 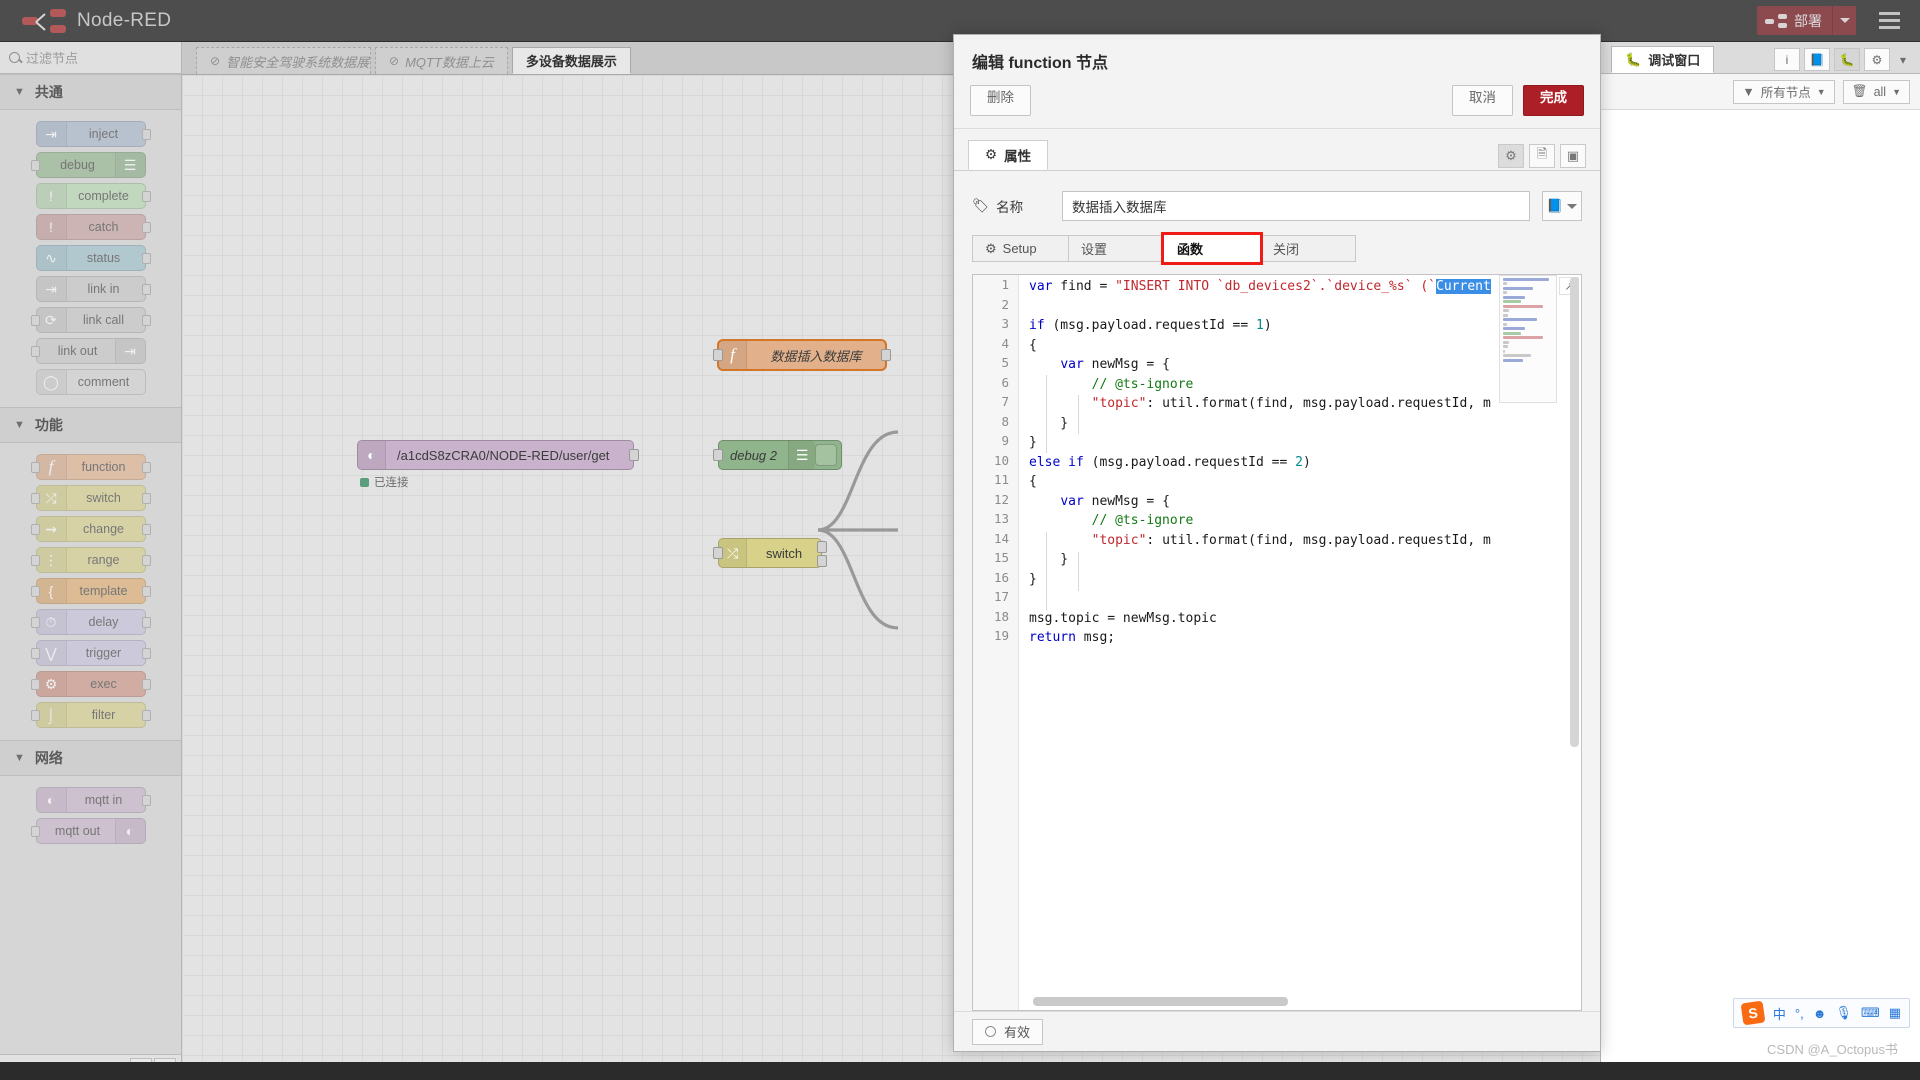 I want to click on deploy-button: 部署, so click(x=1794, y=20).